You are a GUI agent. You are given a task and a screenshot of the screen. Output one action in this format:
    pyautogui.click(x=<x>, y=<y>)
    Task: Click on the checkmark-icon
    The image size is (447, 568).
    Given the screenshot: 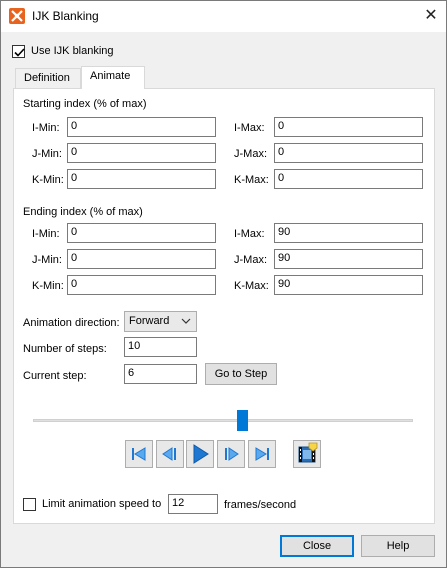 What is the action you would take?
    pyautogui.click(x=19, y=52)
    